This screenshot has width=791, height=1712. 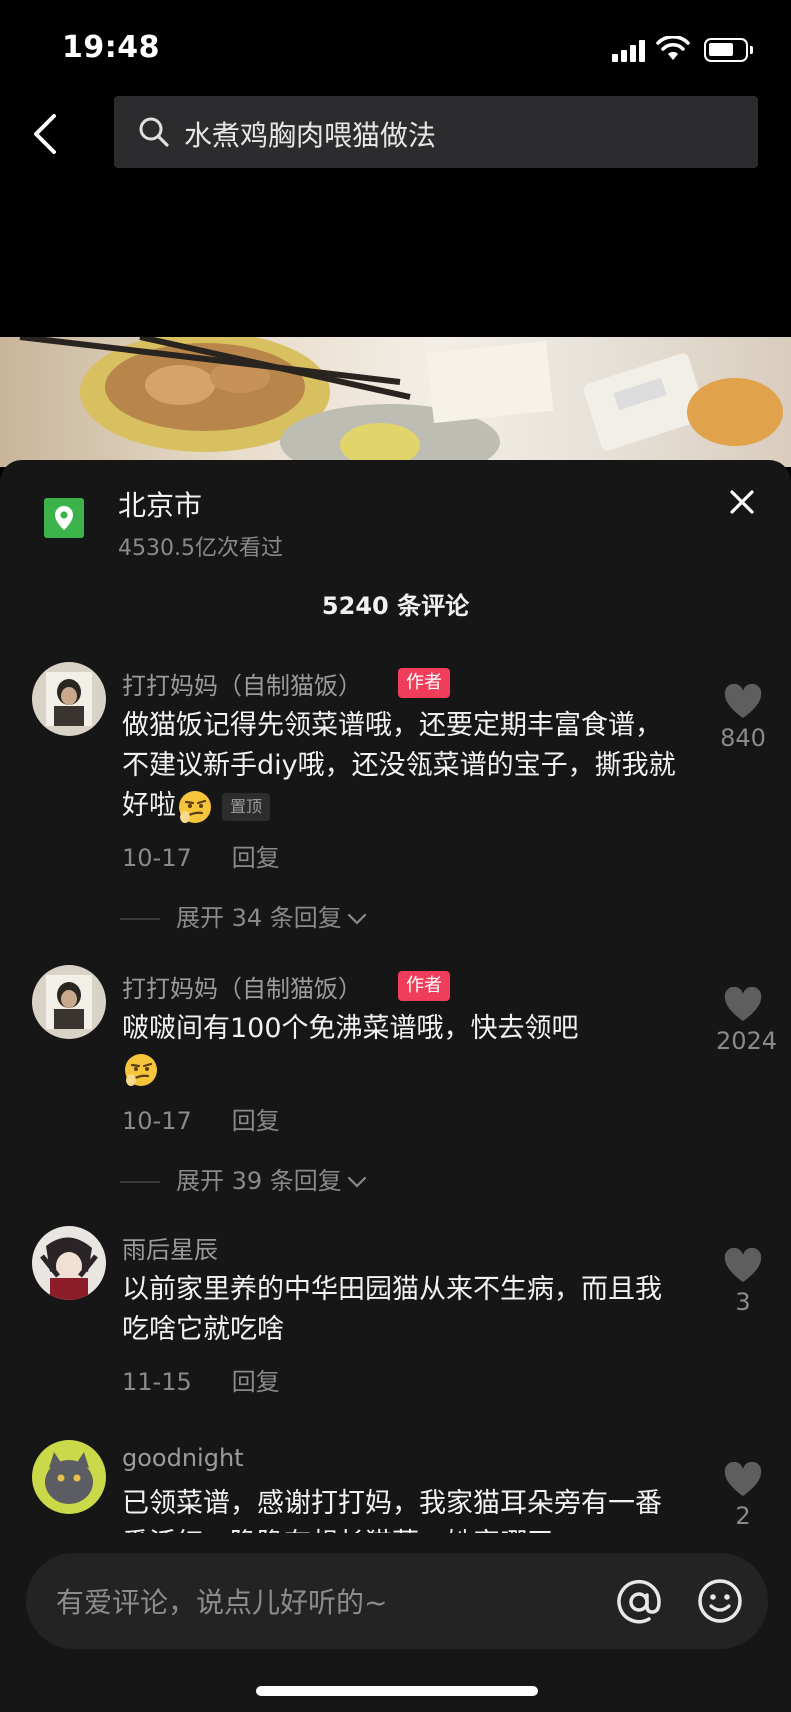 I want to click on expand-replies-label: 展开 34 条回复, so click(x=259, y=918).